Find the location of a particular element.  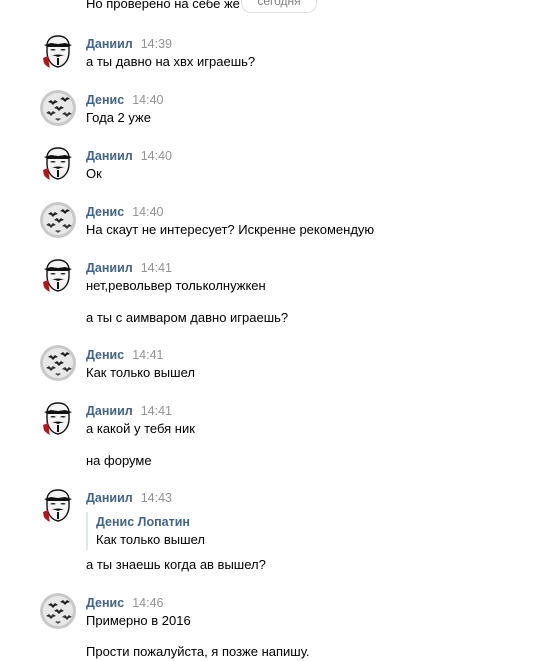

message-text: Ок is located at coordinates (94, 173).